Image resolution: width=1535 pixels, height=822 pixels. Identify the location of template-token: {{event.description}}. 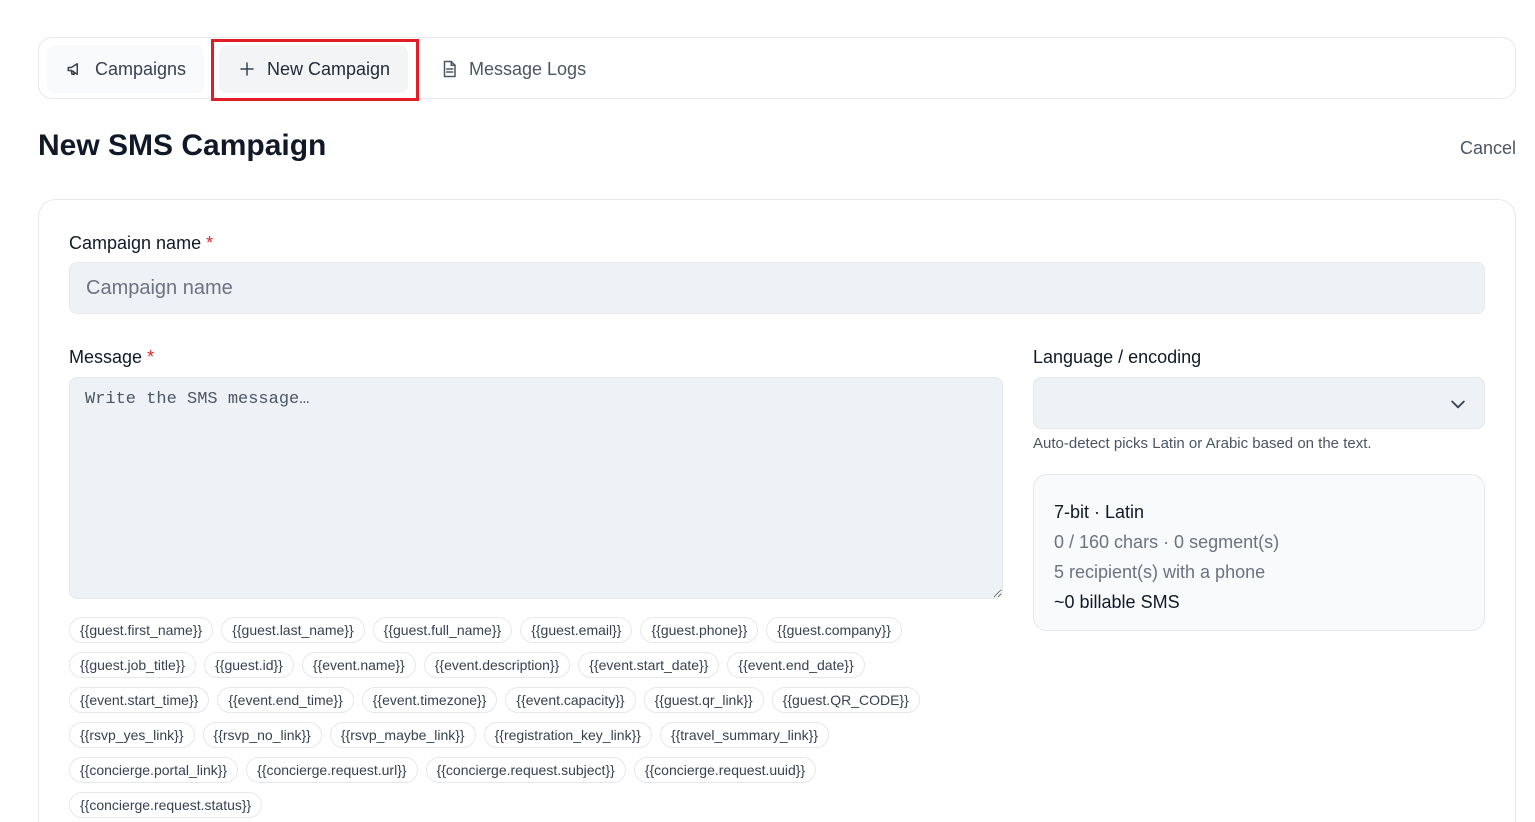
(497, 665).